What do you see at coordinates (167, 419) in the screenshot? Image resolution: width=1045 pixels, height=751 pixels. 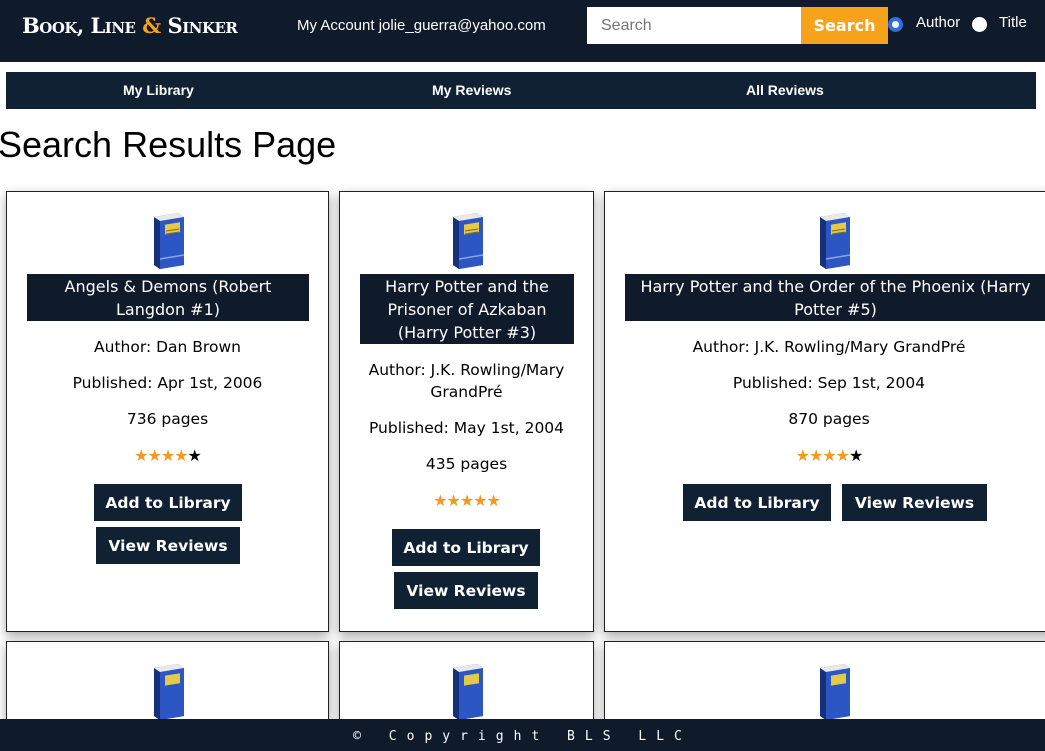 I see `book-pages: 736 pages` at bounding box center [167, 419].